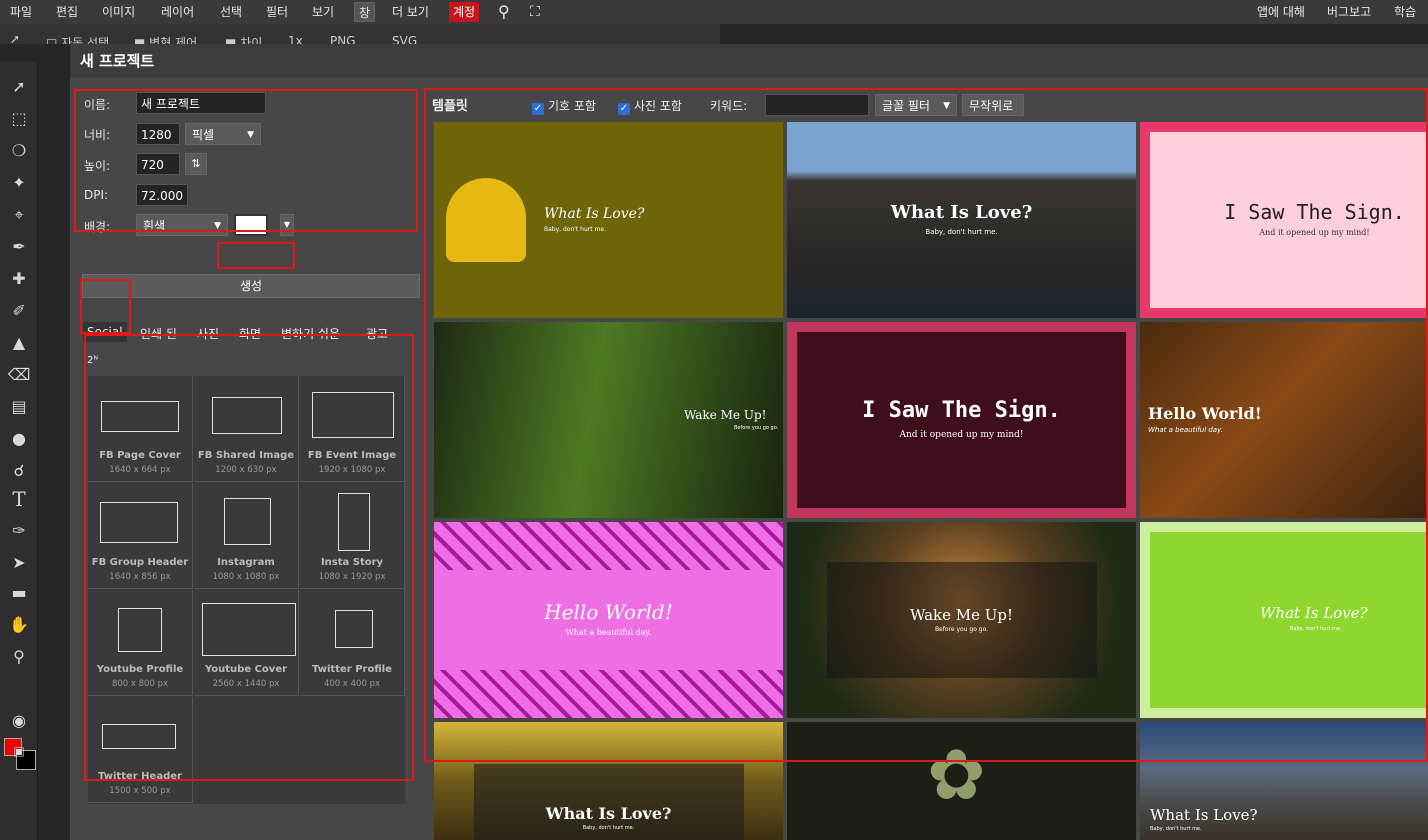 The width and height of the screenshot is (1428, 840). Describe the element at coordinates (287, 225) in the screenshot. I see `chevron-down-icon: ▼` at that location.